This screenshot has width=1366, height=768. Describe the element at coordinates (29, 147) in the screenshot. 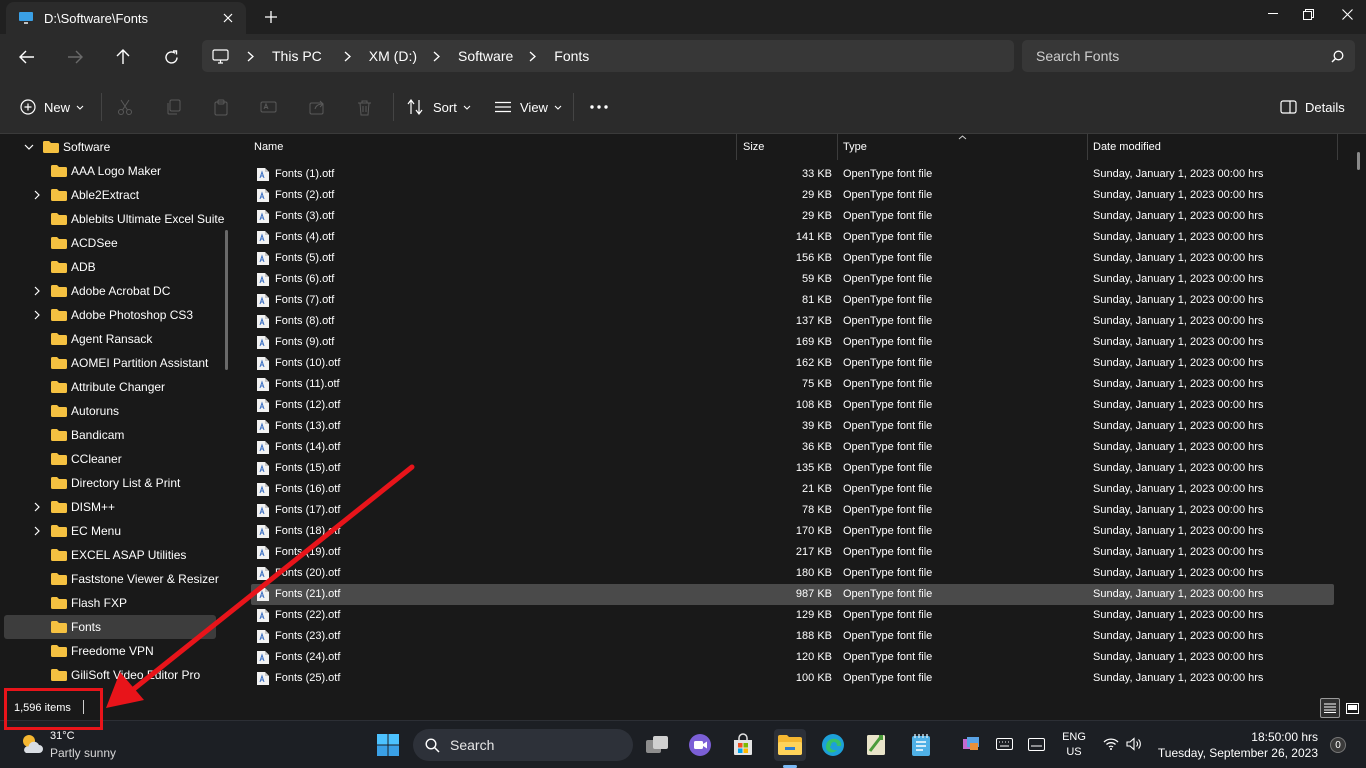

I see `chevron-down-icon` at that location.